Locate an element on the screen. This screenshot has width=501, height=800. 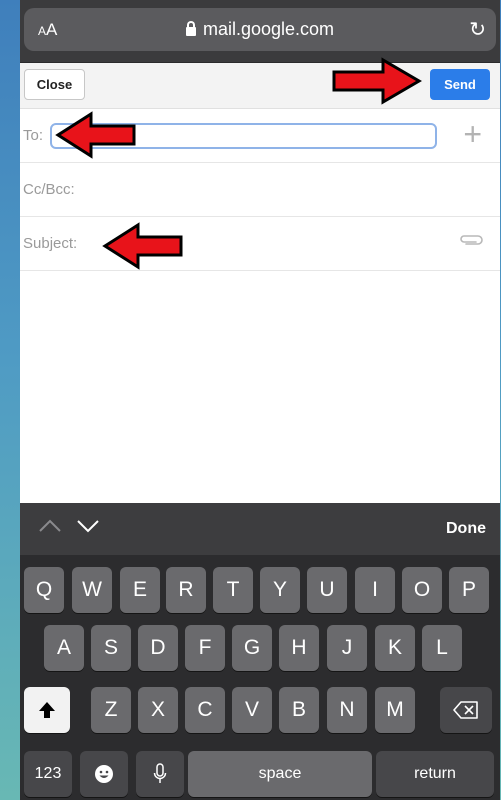
key-c: C is located at coordinates (205, 710).